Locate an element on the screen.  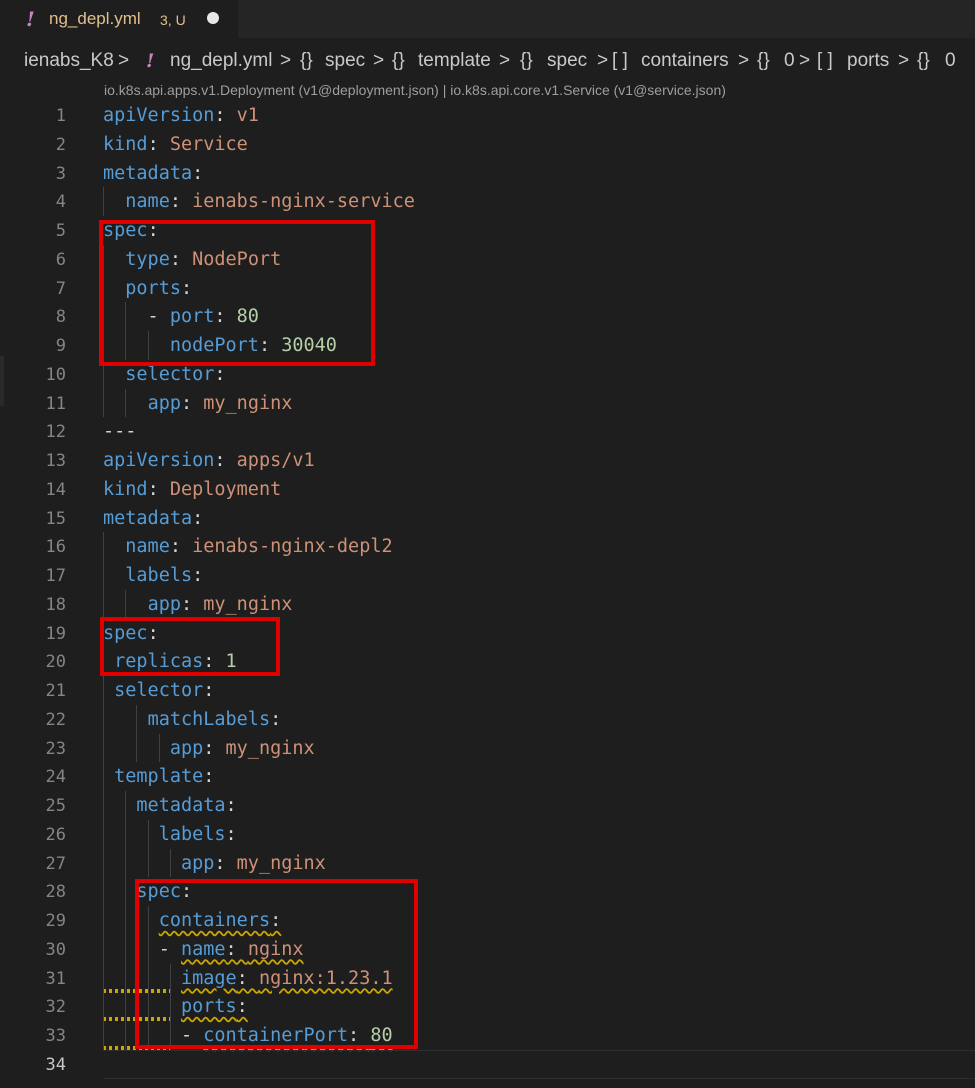
line-number: 23 is located at coordinates (55, 748).